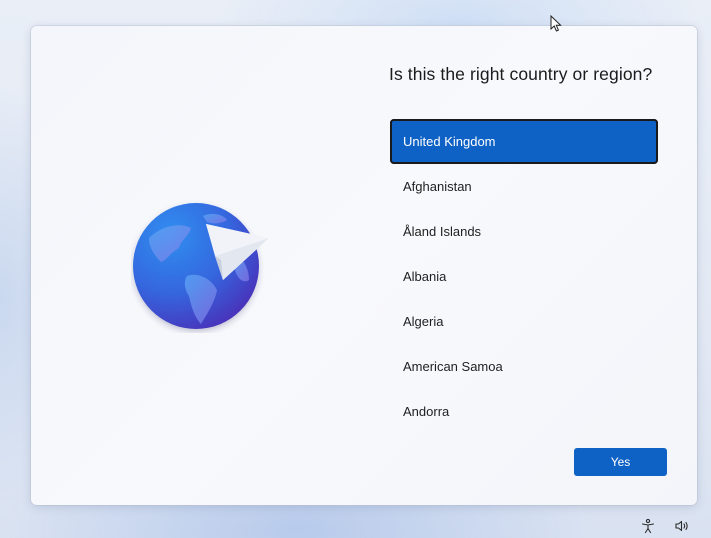  Describe the element at coordinates (682, 526) in the screenshot. I see `volume-icon` at that location.